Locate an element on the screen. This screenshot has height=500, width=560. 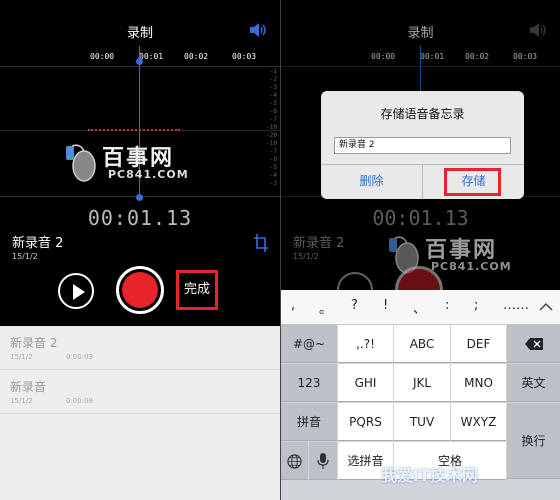
symbol-key: 、 is located at coordinates (419, 307).